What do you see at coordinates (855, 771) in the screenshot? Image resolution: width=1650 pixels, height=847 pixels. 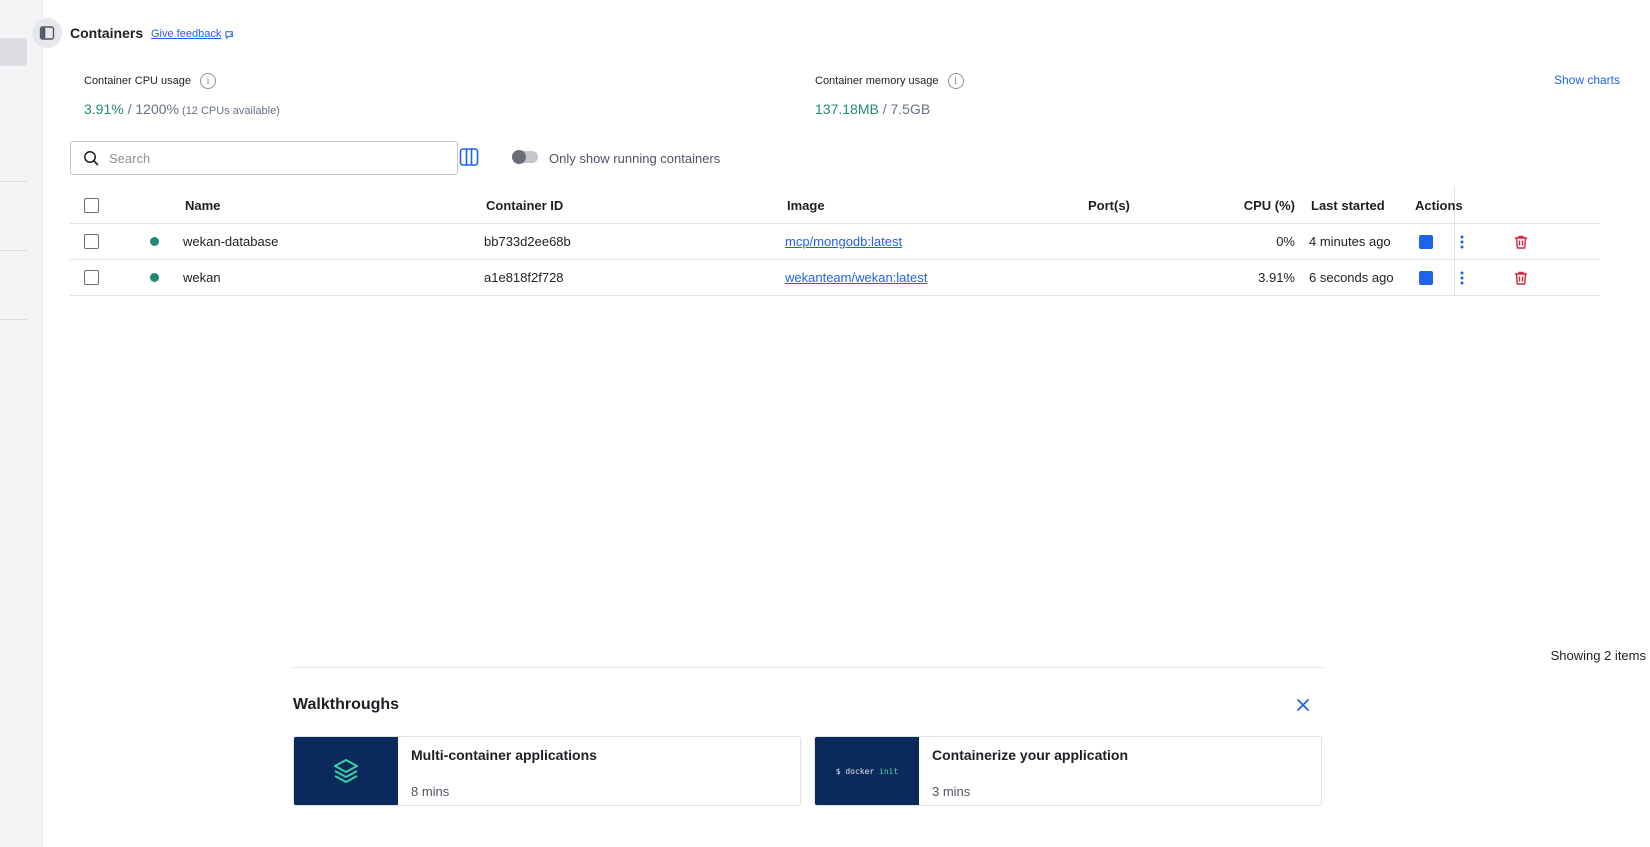 I see `terminal-prompt: $ docker` at bounding box center [855, 771].